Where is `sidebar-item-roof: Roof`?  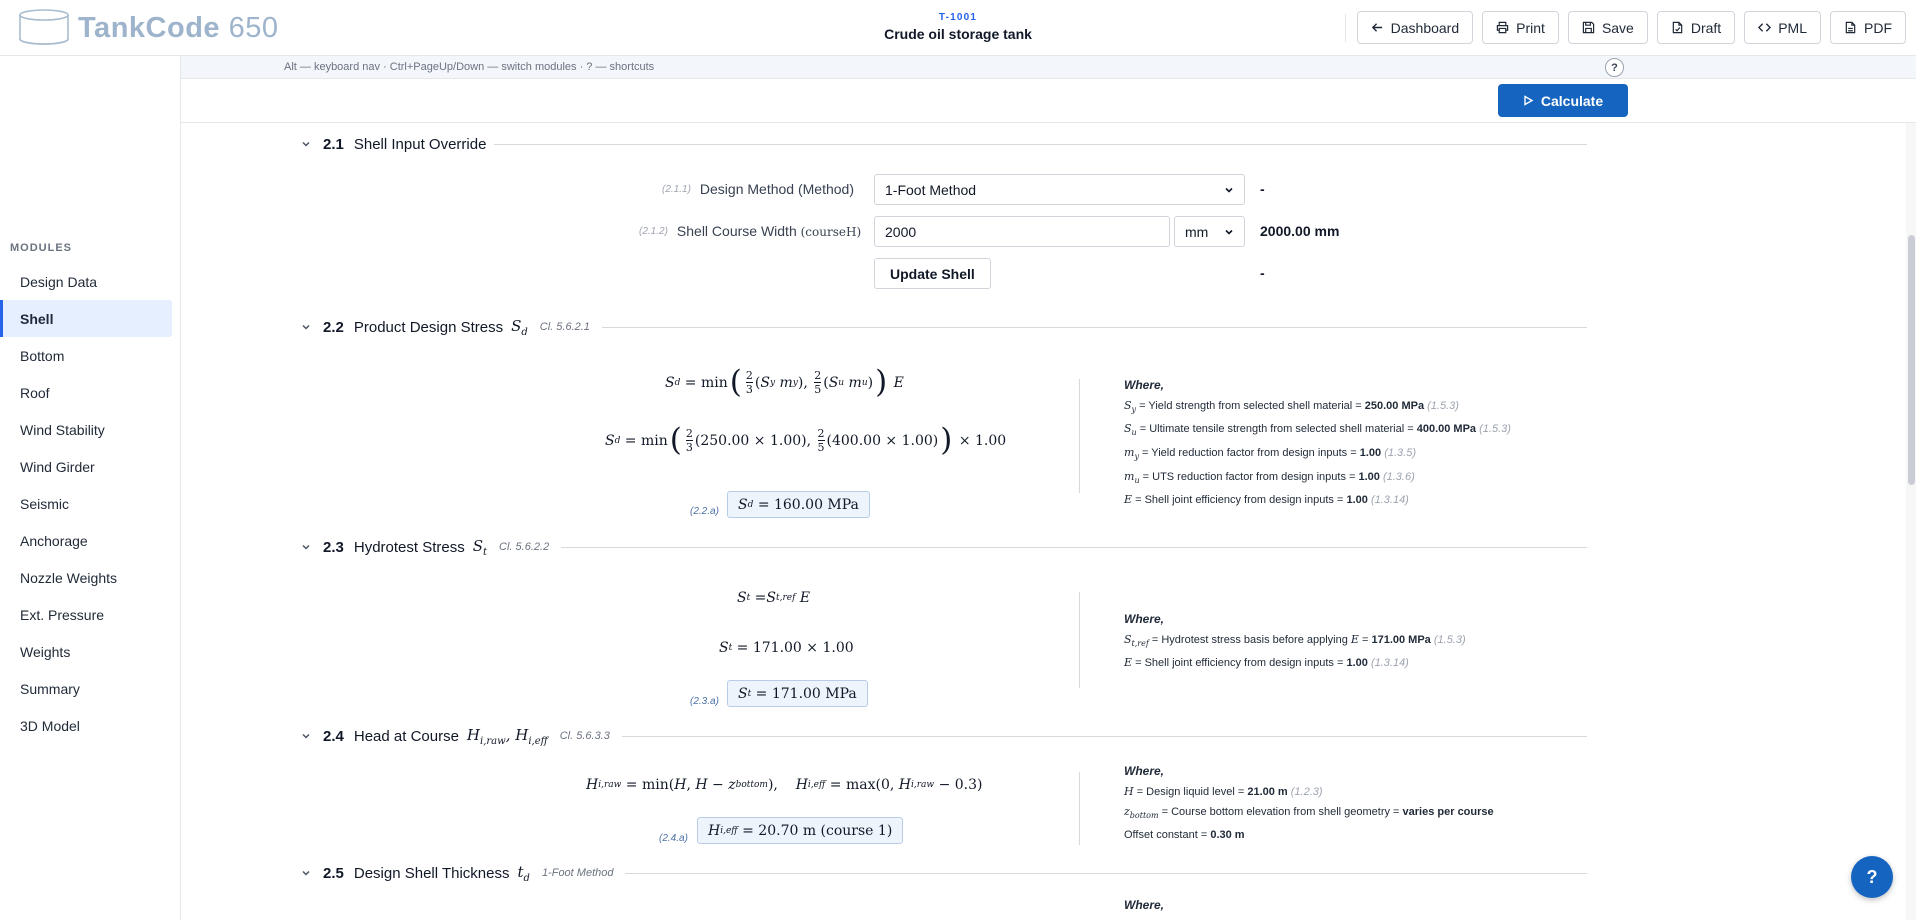 sidebar-item-roof: Roof is located at coordinates (86, 392).